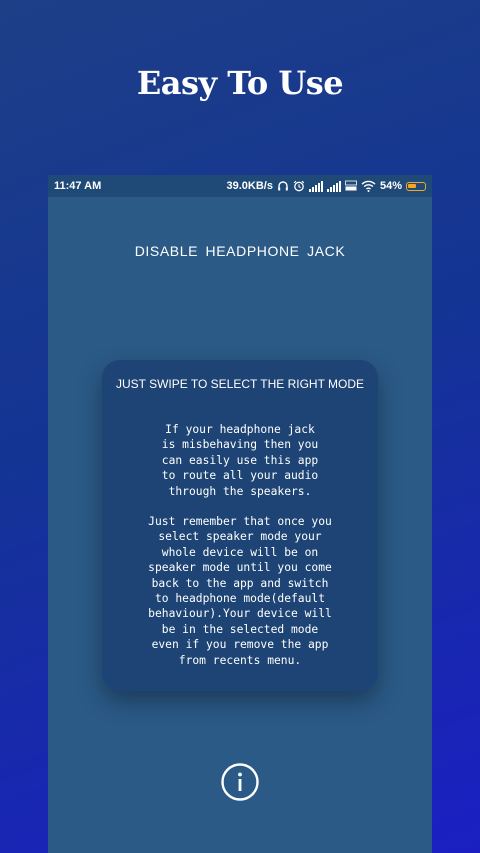 The height and width of the screenshot is (853, 480). I want to click on status-bar: 11:47 AM 39.0KB/s 54%, so click(240, 186).